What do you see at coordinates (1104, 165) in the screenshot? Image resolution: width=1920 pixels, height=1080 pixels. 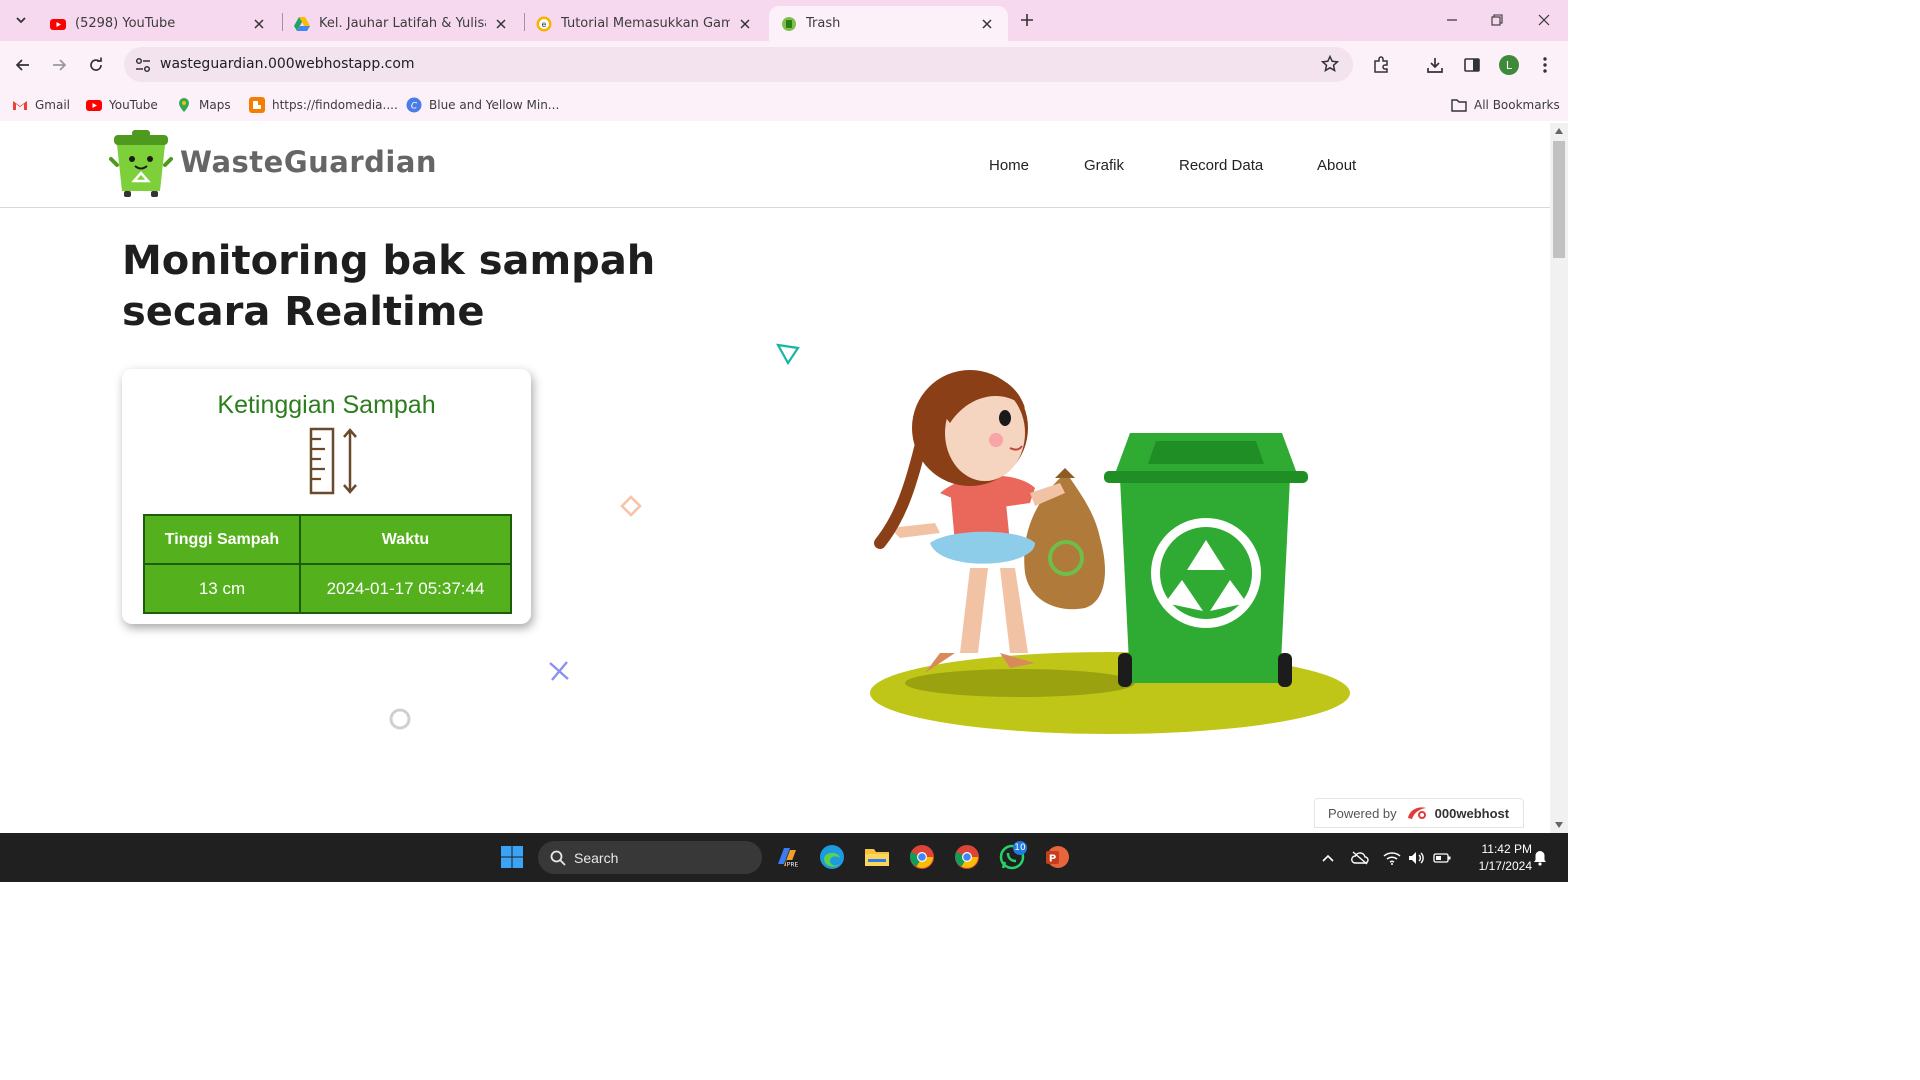 I see `nav-grafik: Grafik` at bounding box center [1104, 165].